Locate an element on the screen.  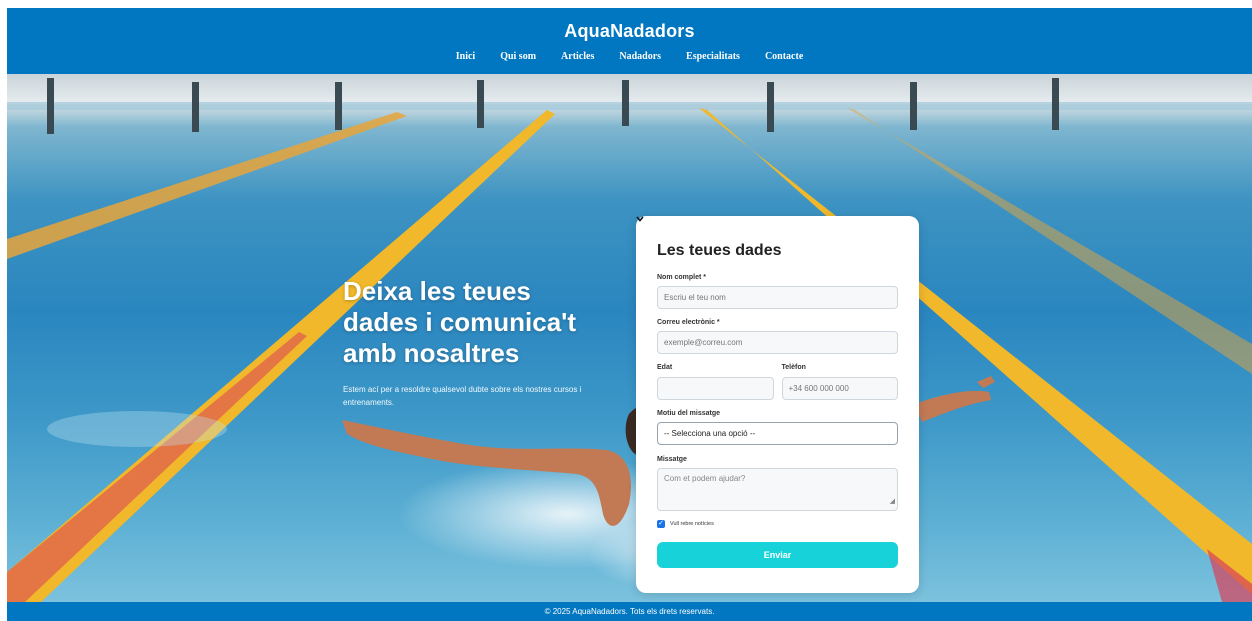
form-title: Les teues dades is located at coordinates (719, 250).